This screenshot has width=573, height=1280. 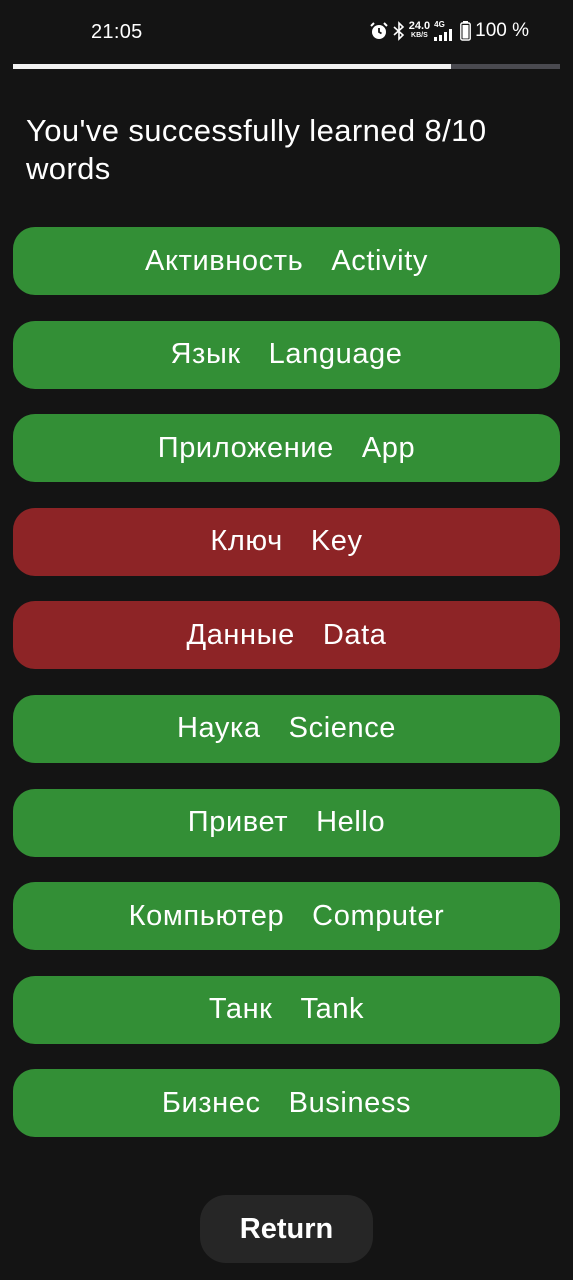 I want to click on result-message: You've successfully learned 8/10 words, so click(x=256, y=149).